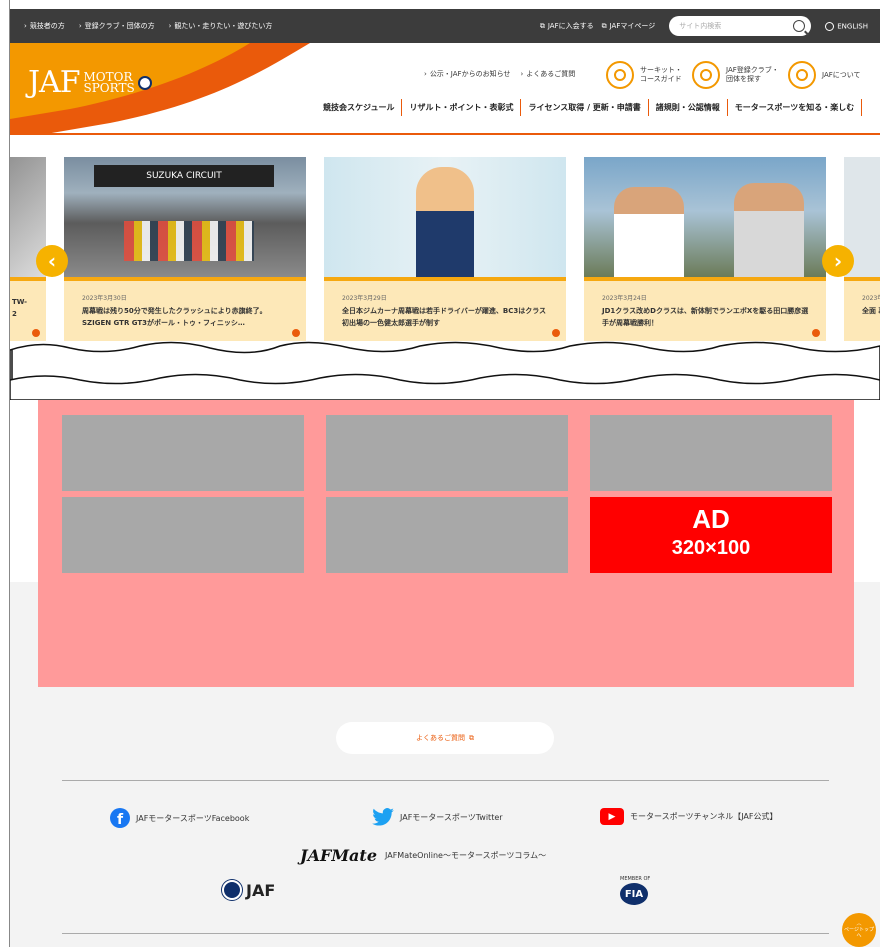  I want to click on english-link: ENGLISH, so click(846, 26).